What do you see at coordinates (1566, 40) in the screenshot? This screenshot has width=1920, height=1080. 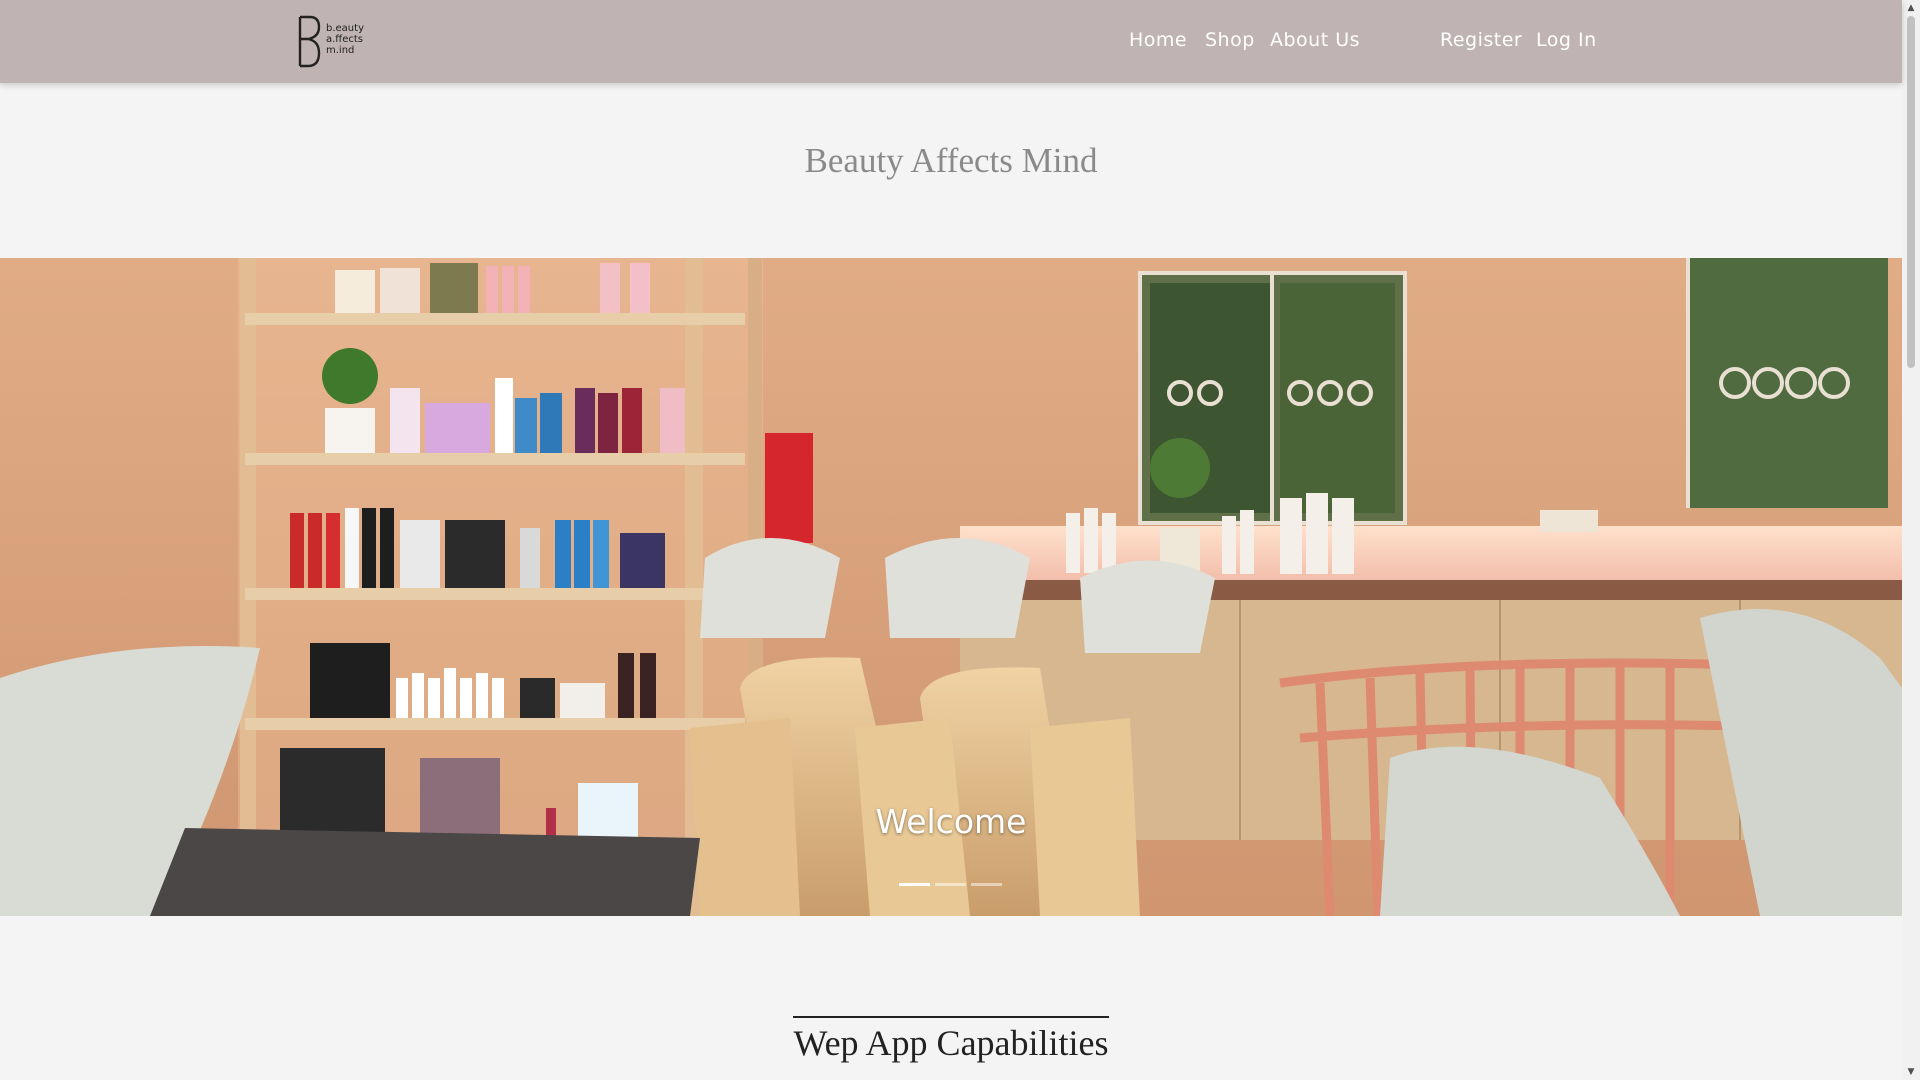 I see `nav-link-log-in: Log In` at bounding box center [1566, 40].